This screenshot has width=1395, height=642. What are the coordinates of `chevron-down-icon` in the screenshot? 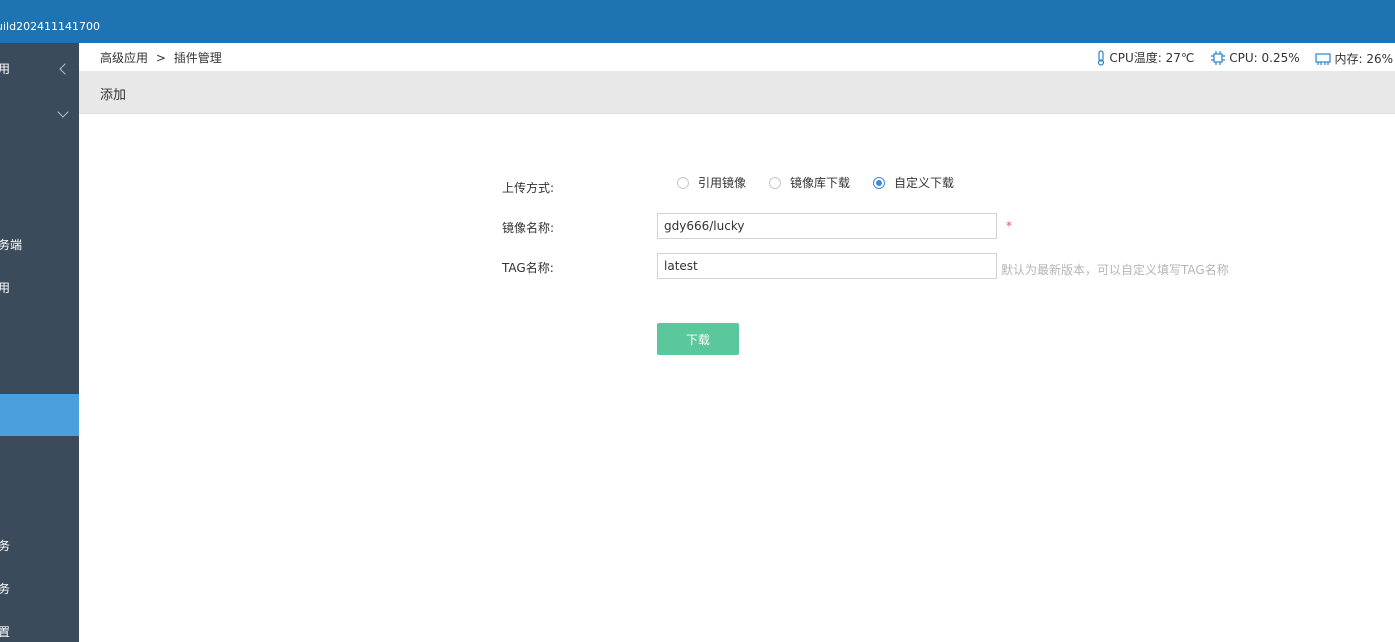 It's located at (63, 112).